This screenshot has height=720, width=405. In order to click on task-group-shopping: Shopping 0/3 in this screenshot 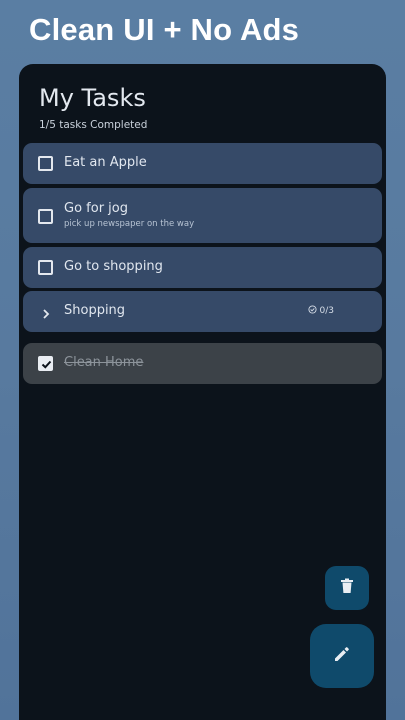, I will do `click(202, 311)`.